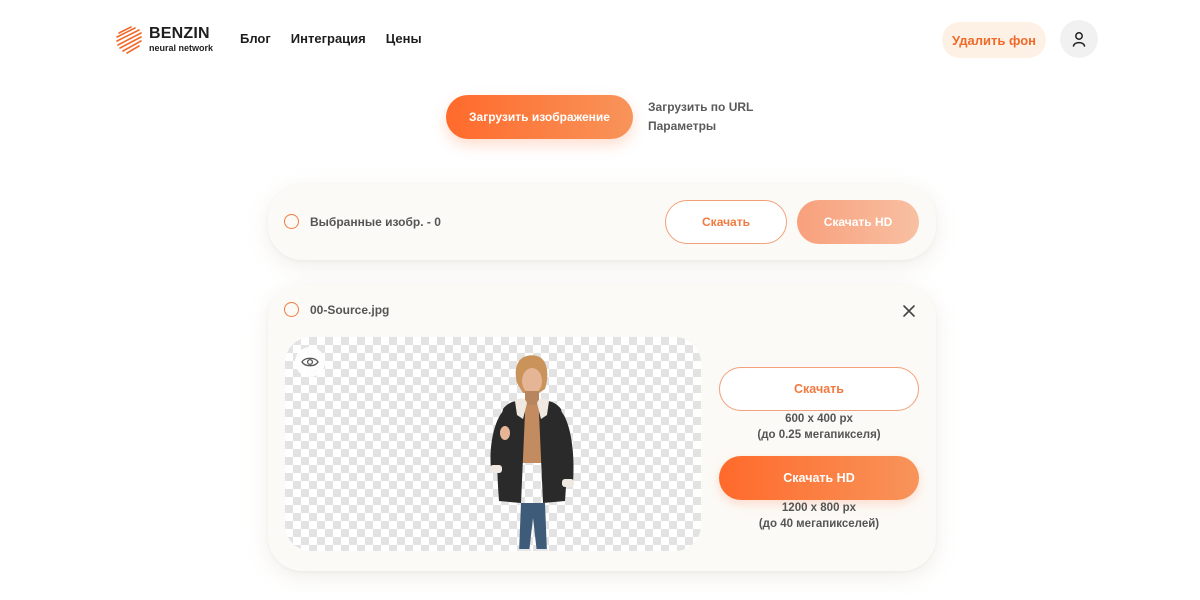 This screenshot has width=1200, height=600. Describe the element at coordinates (819, 389) in the screenshot. I see `download-button: Скачать` at that location.